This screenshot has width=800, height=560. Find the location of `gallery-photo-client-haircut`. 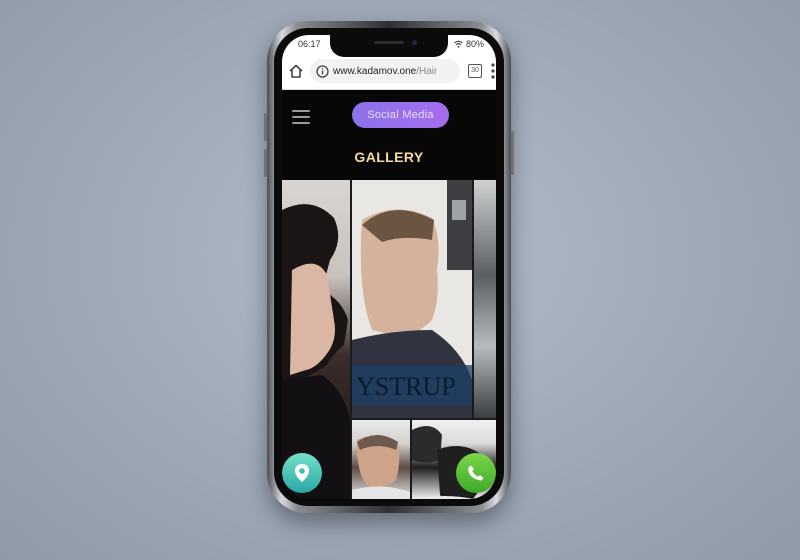

gallery-photo-client-haircut is located at coordinates (381, 459).